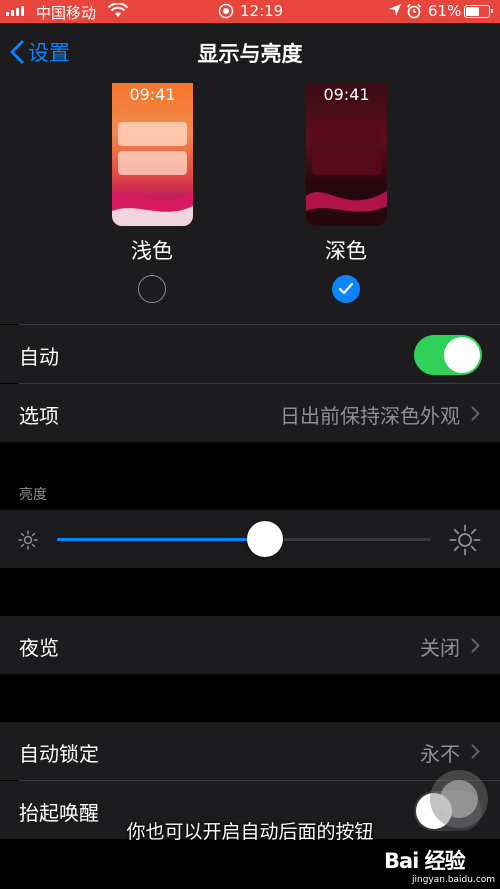  Describe the element at coordinates (118, 12) in the screenshot. I see `wifi-icon` at that location.